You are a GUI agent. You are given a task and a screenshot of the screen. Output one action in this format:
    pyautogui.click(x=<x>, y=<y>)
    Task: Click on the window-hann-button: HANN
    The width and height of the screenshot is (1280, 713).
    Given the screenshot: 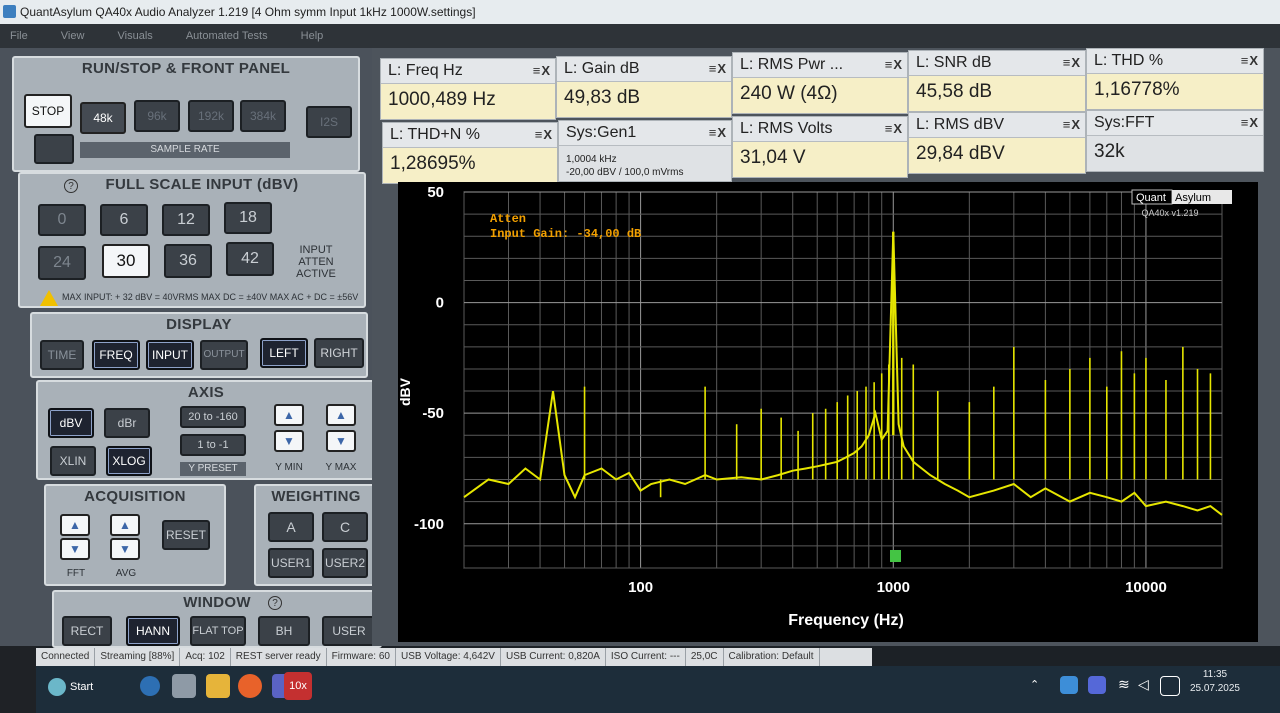 What is the action you would take?
    pyautogui.click(x=153, y=631)
    